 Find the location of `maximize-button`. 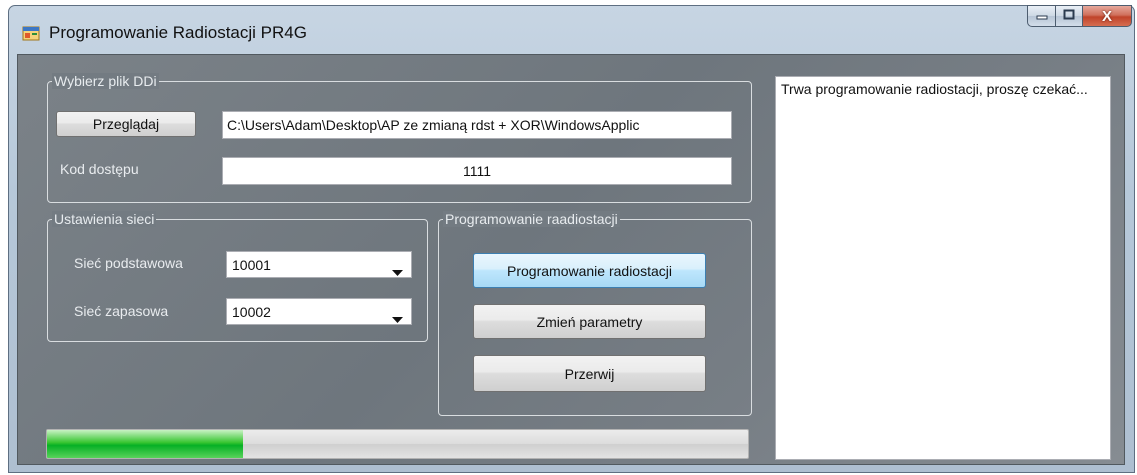

maximize-button is located at coordinates (1068, 16).